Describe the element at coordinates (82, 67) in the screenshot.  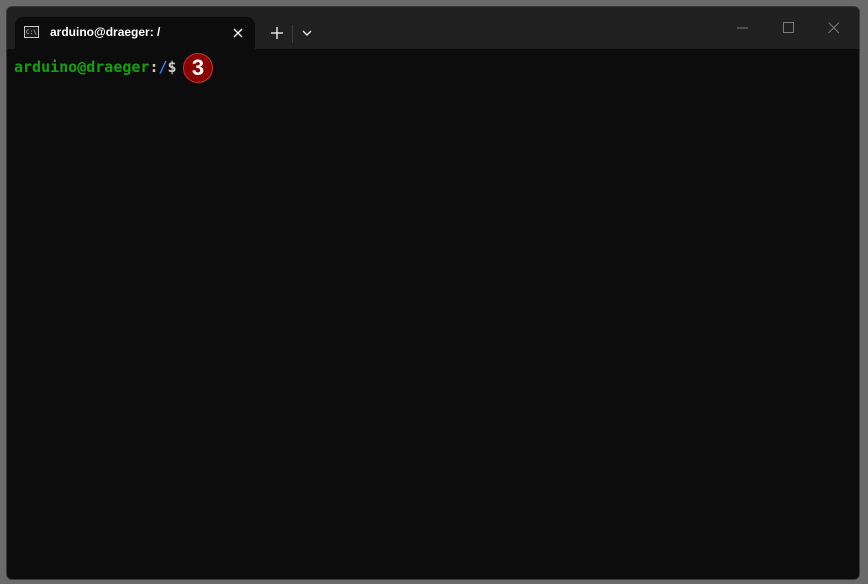
I see `prompt-user: arduino@draeger` at that location.